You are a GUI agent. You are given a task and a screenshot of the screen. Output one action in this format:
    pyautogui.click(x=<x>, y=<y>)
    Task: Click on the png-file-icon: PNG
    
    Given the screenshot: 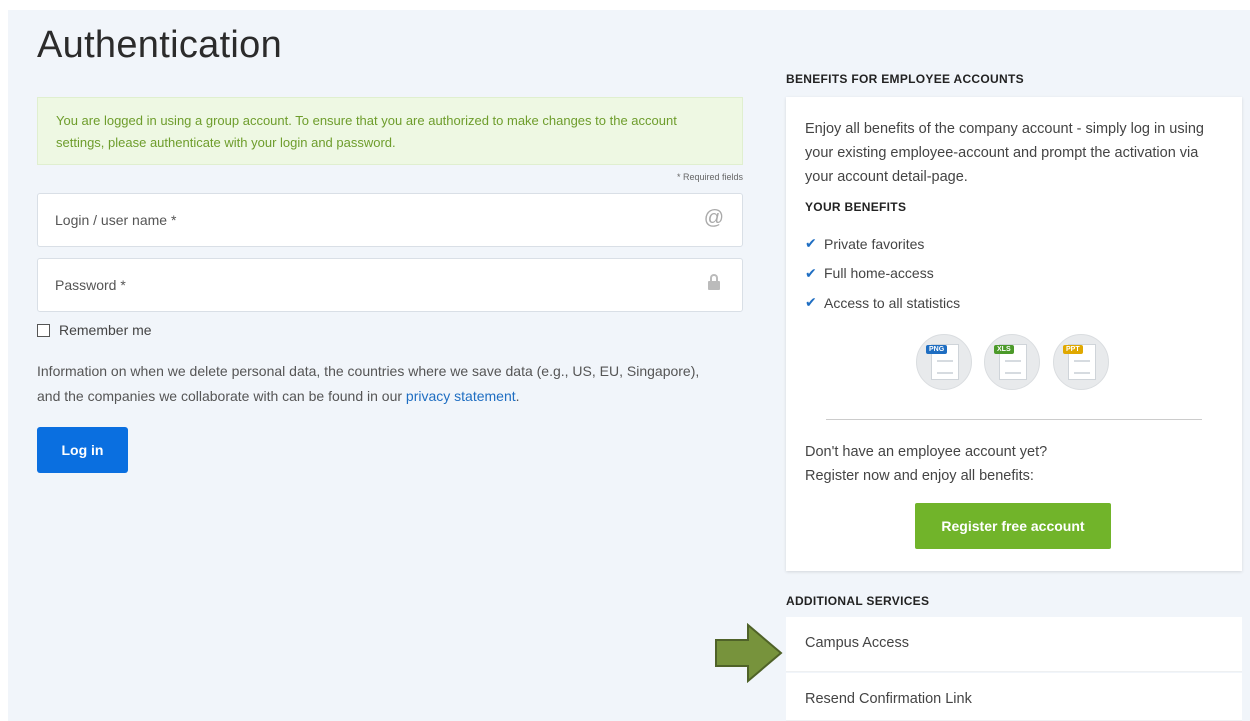 What is the action you would take?
    pyautogui.click(x=944, y=362)
    